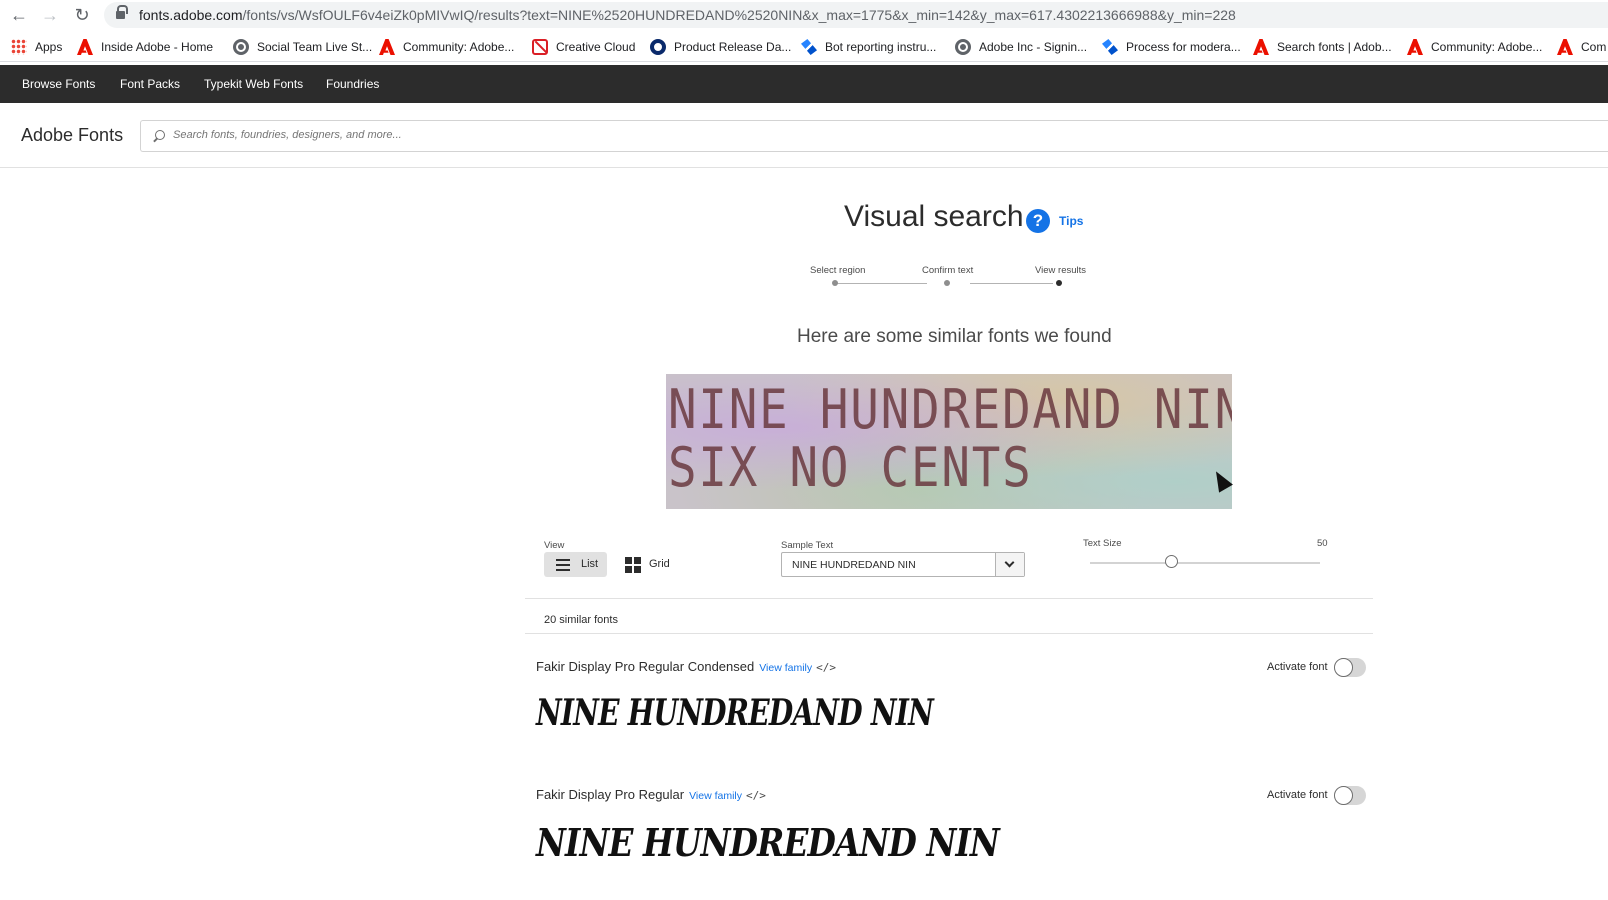 The image size is (1608, 900). I want to click on sample-image-line: SIX NO CENTS, so click(850, 467).